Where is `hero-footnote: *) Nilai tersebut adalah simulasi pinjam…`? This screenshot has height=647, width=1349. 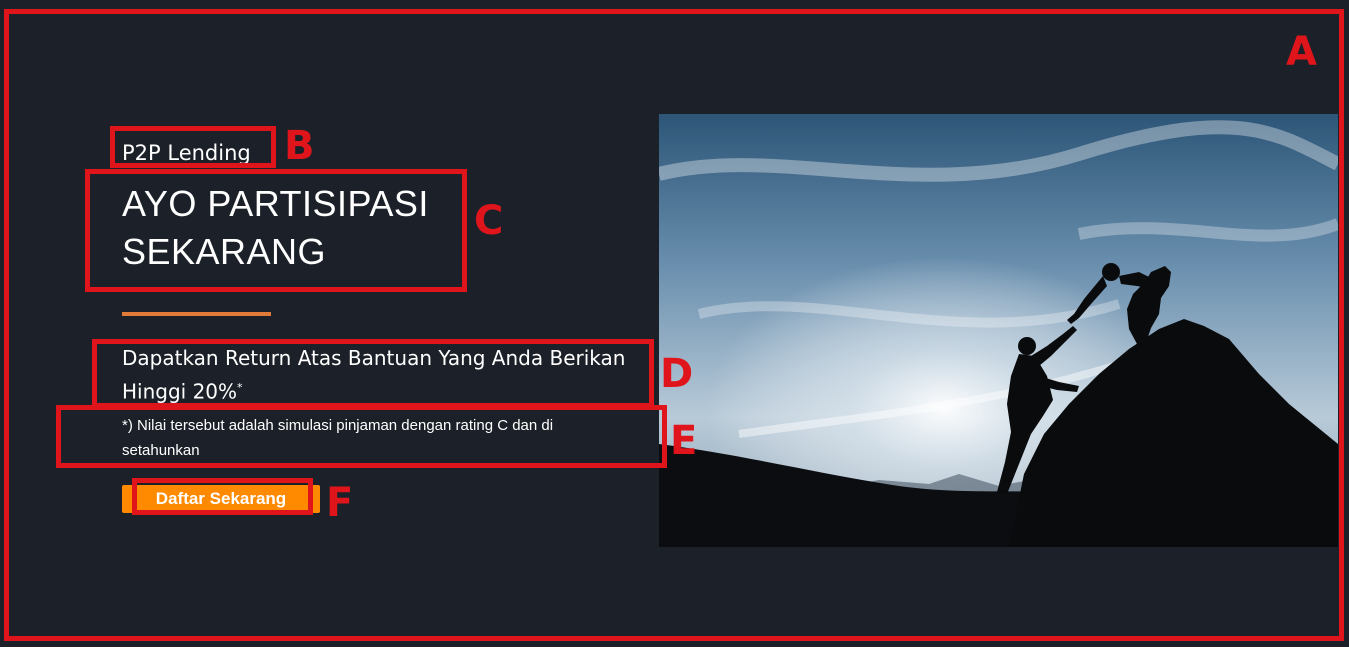 hero-footnote: *) Nilai tersebut adalah simulasi pinjam… is located at coordinates (338, 438).